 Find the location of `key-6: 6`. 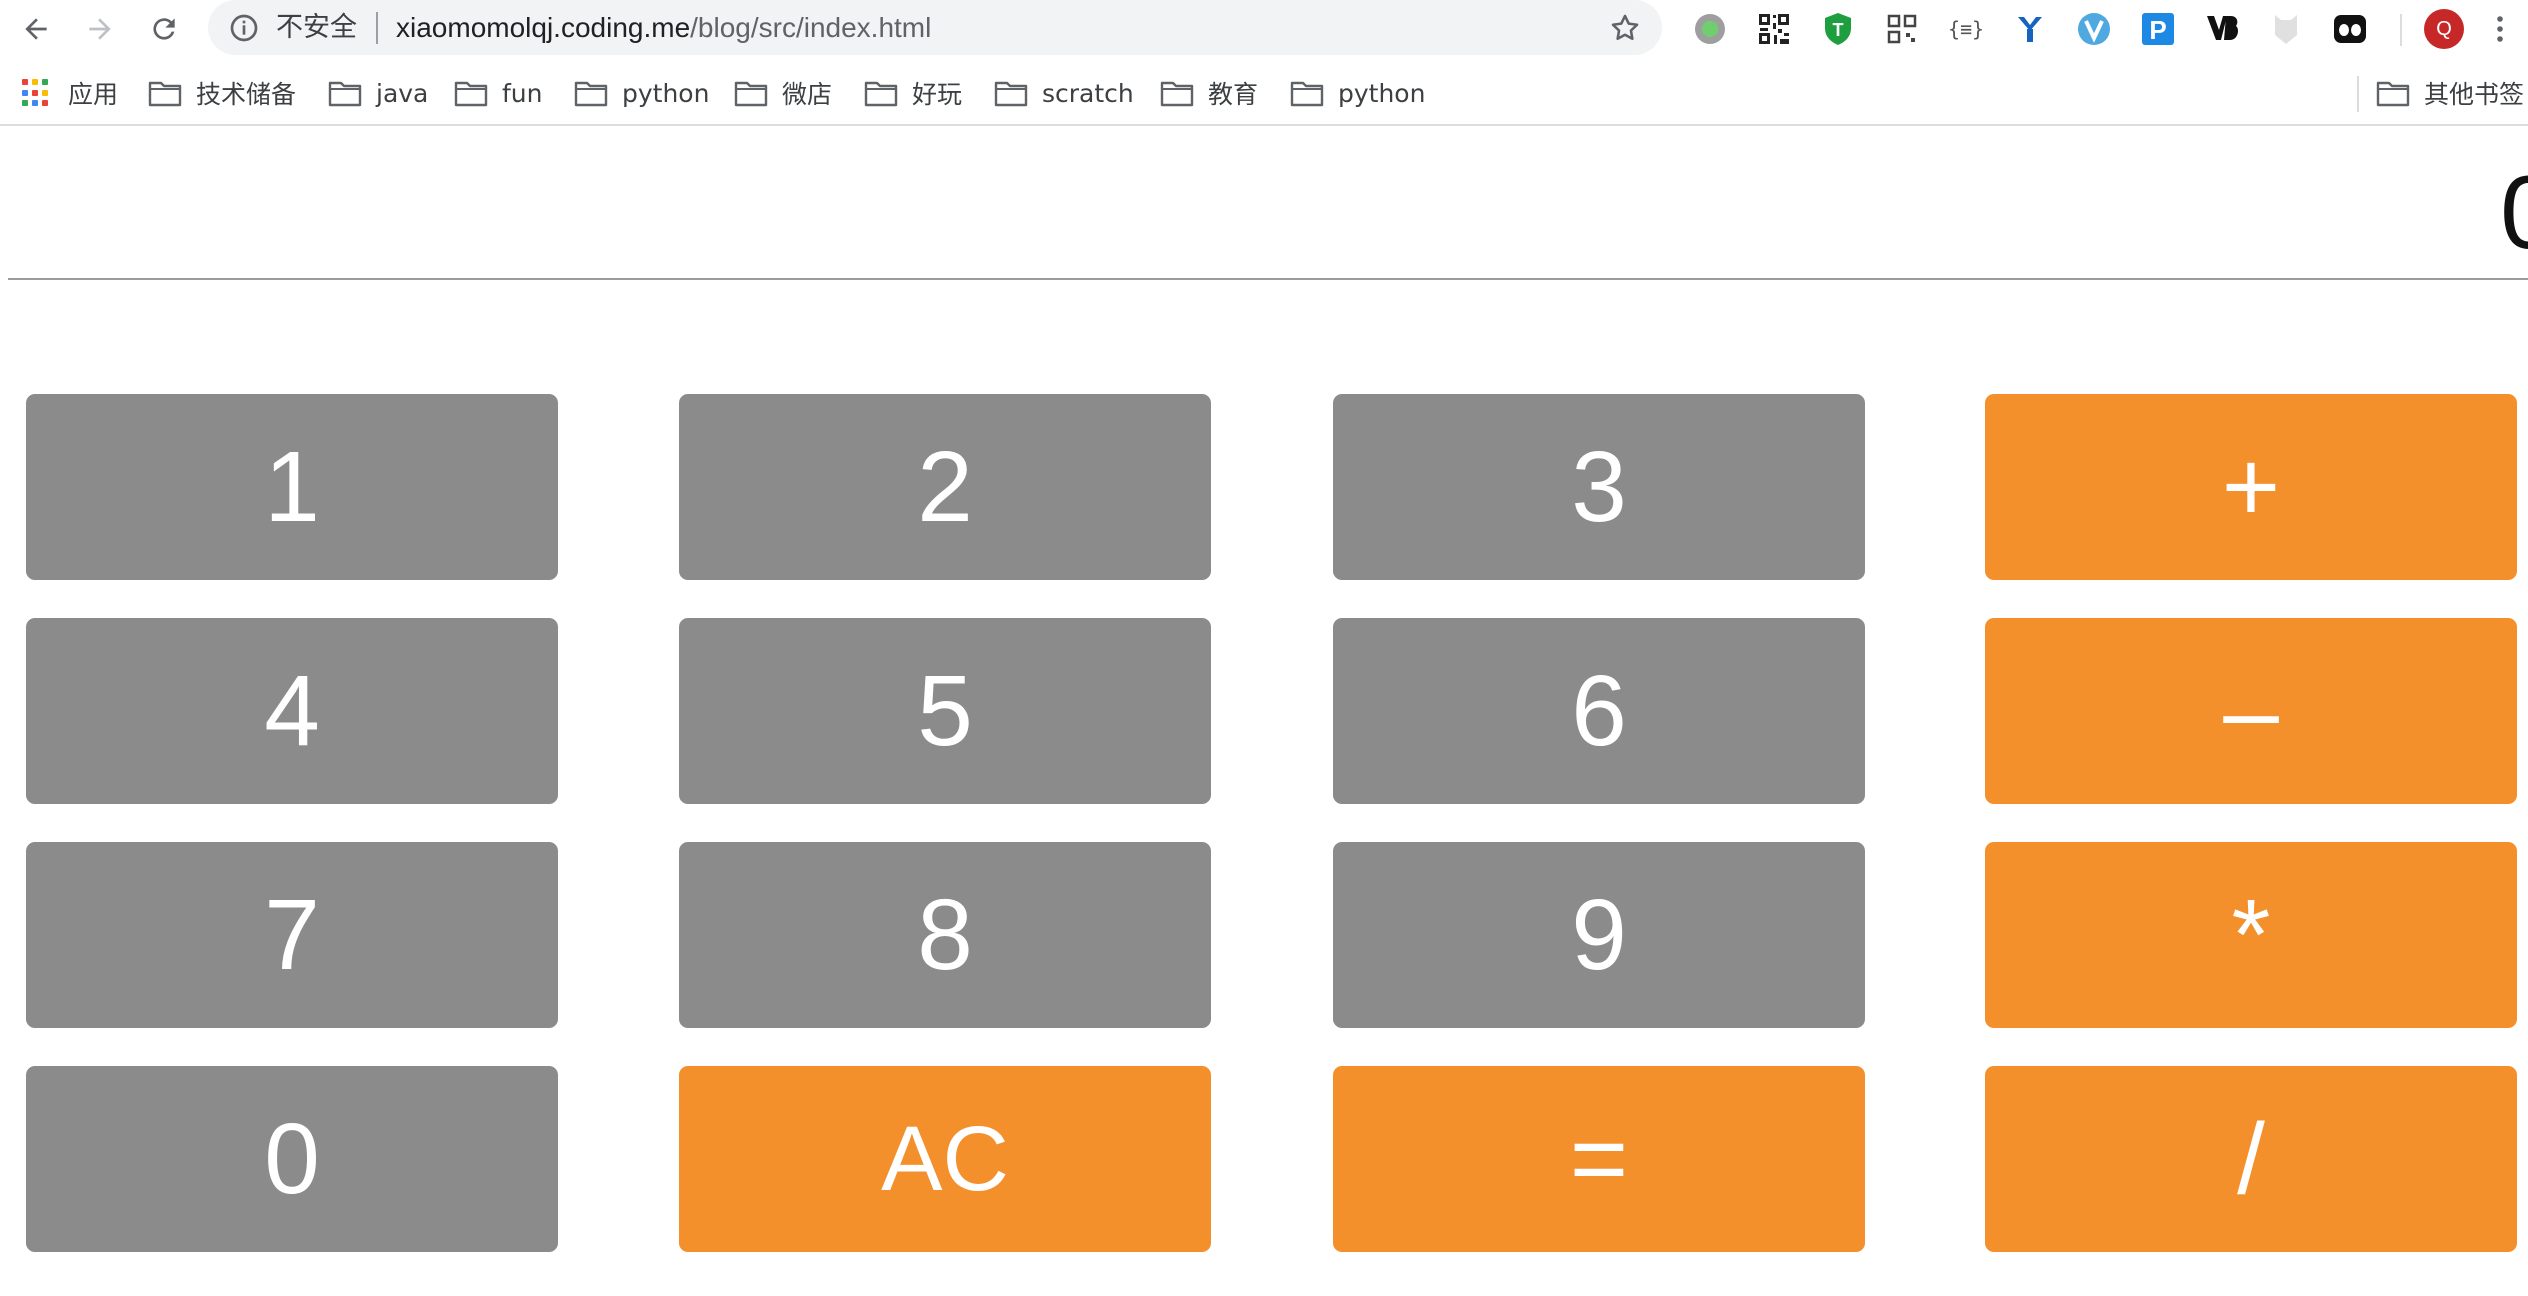

key-6: 6 is located at coordinates (1599, 711).